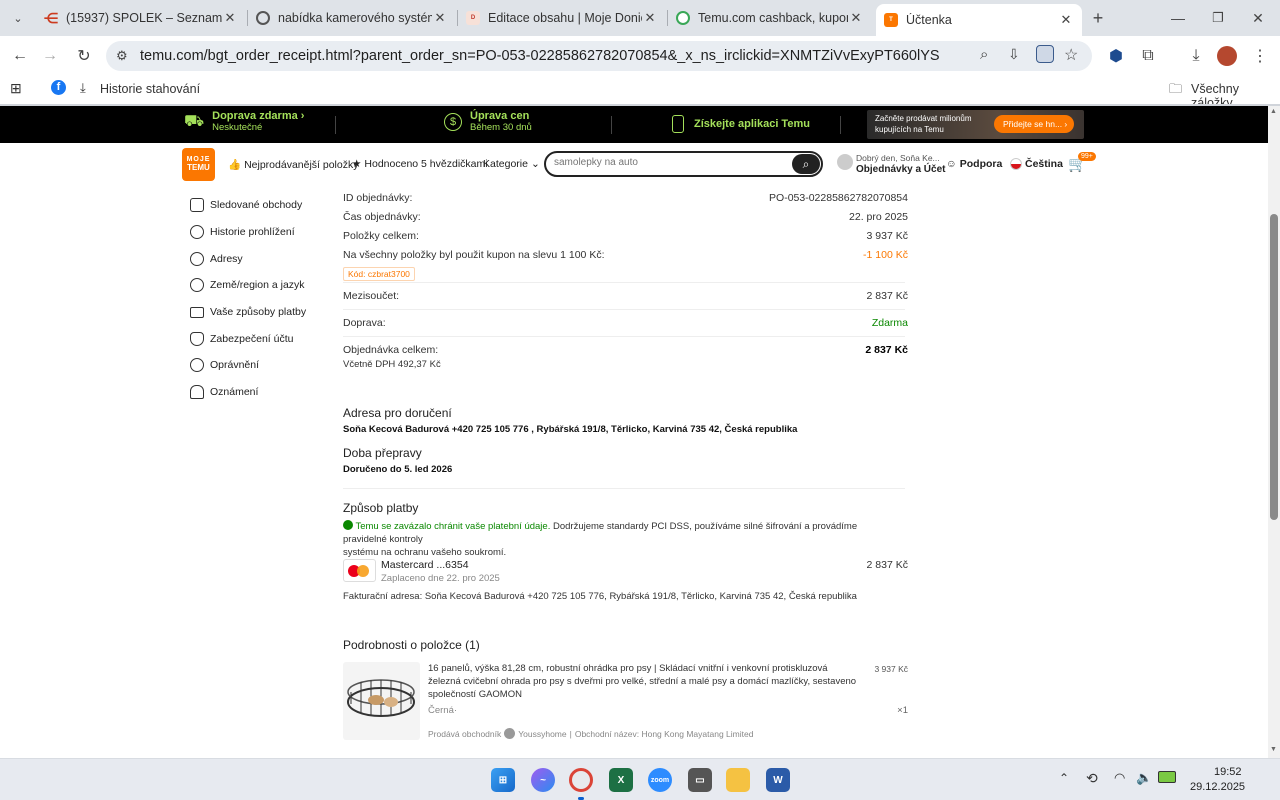  I want to click on file-explorer-icon, so click(738, 780).